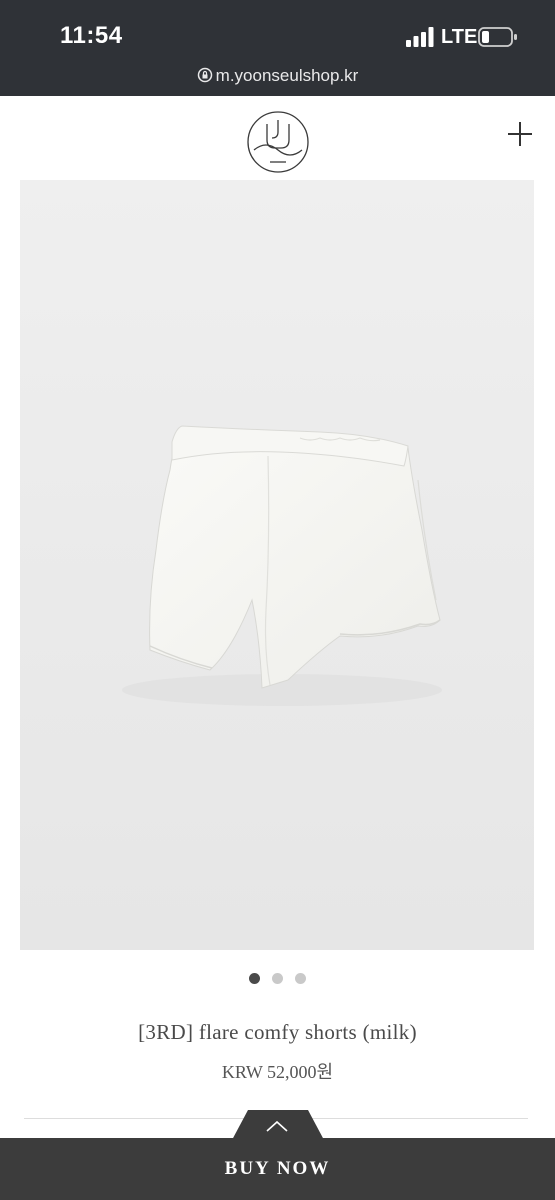 Image resolution: width=555 pixels, height=1200 pixels. I want to click on signal-icon, so click(420, 37).